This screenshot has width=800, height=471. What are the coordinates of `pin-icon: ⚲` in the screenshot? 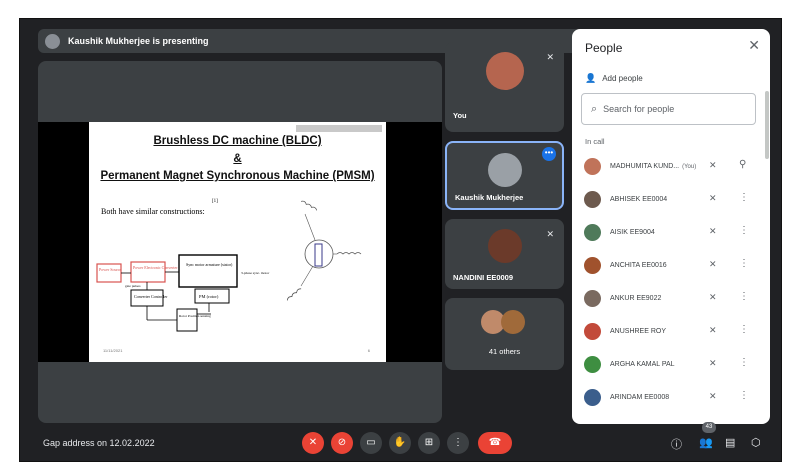 It's located at (742, 164).